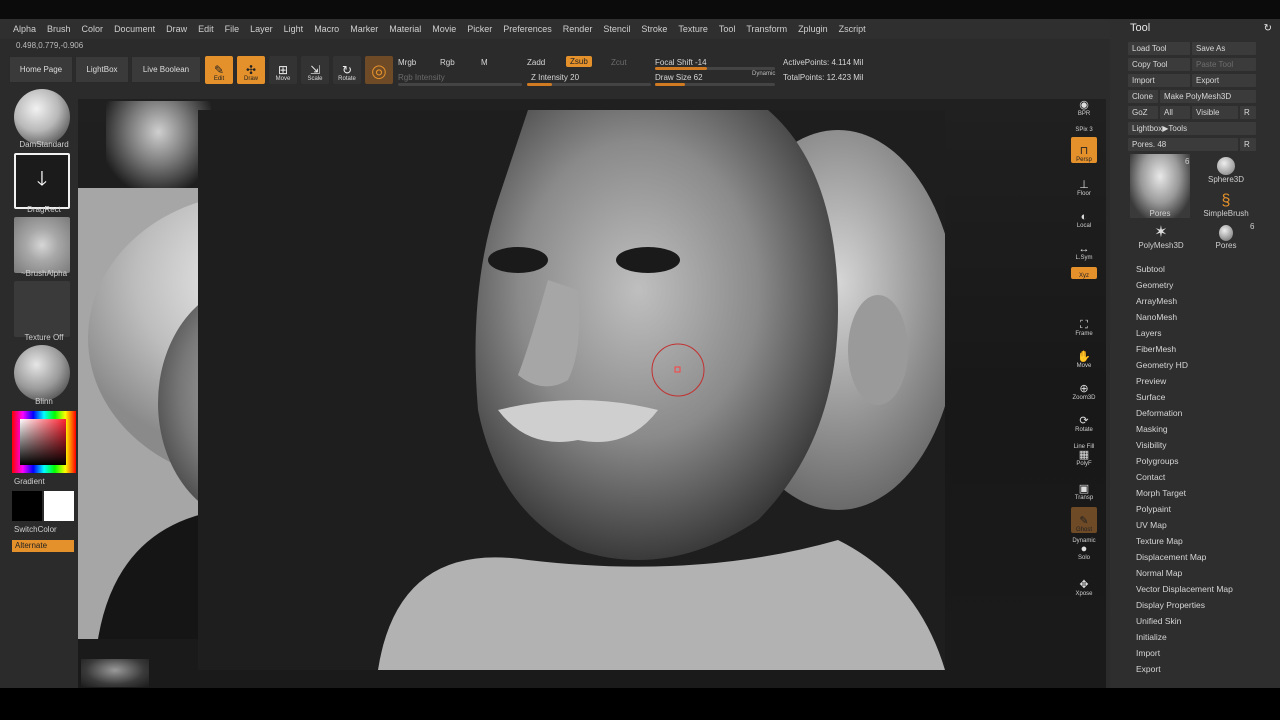 This screenshot has width=1280, height=720. I want to click on tool-count-slider: Pores. 48, so click(1183, 144).